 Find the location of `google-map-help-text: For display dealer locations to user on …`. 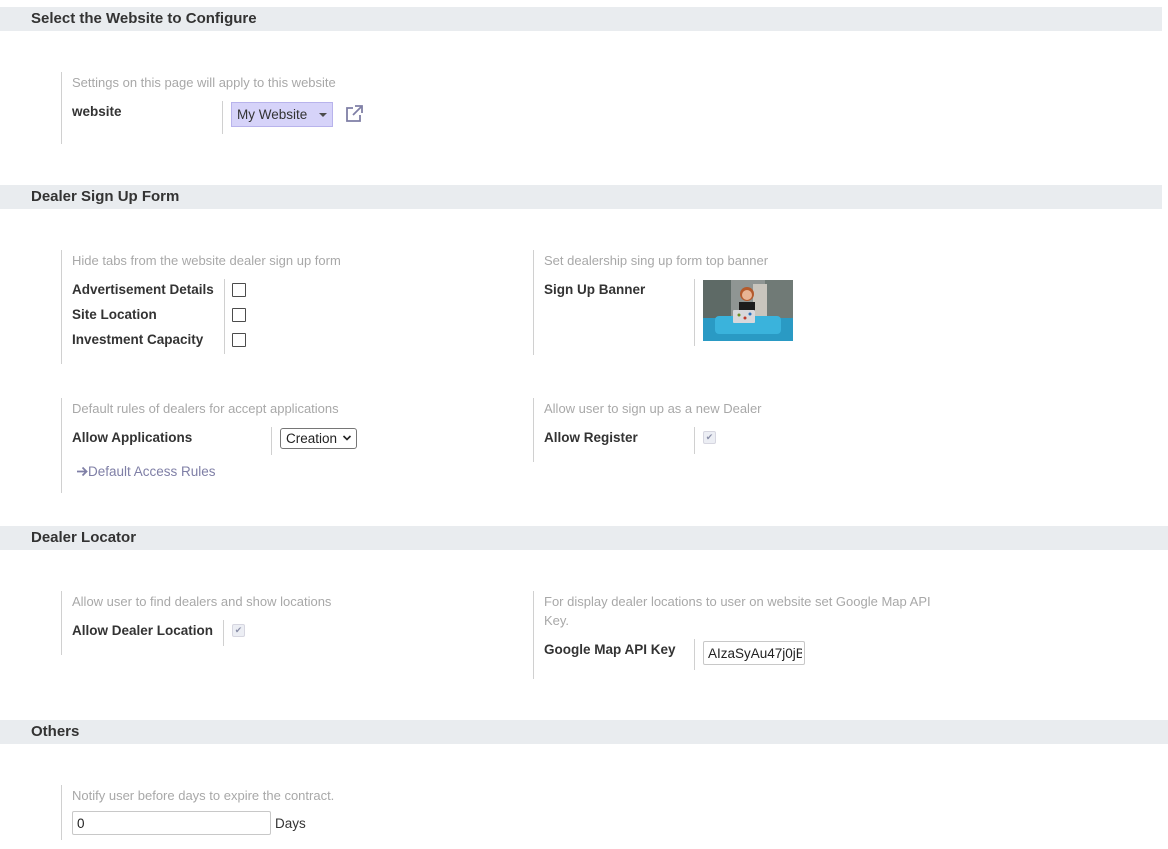

google-map-help-text: For display dealer locations to user on … is located at coordinates (737, 611).